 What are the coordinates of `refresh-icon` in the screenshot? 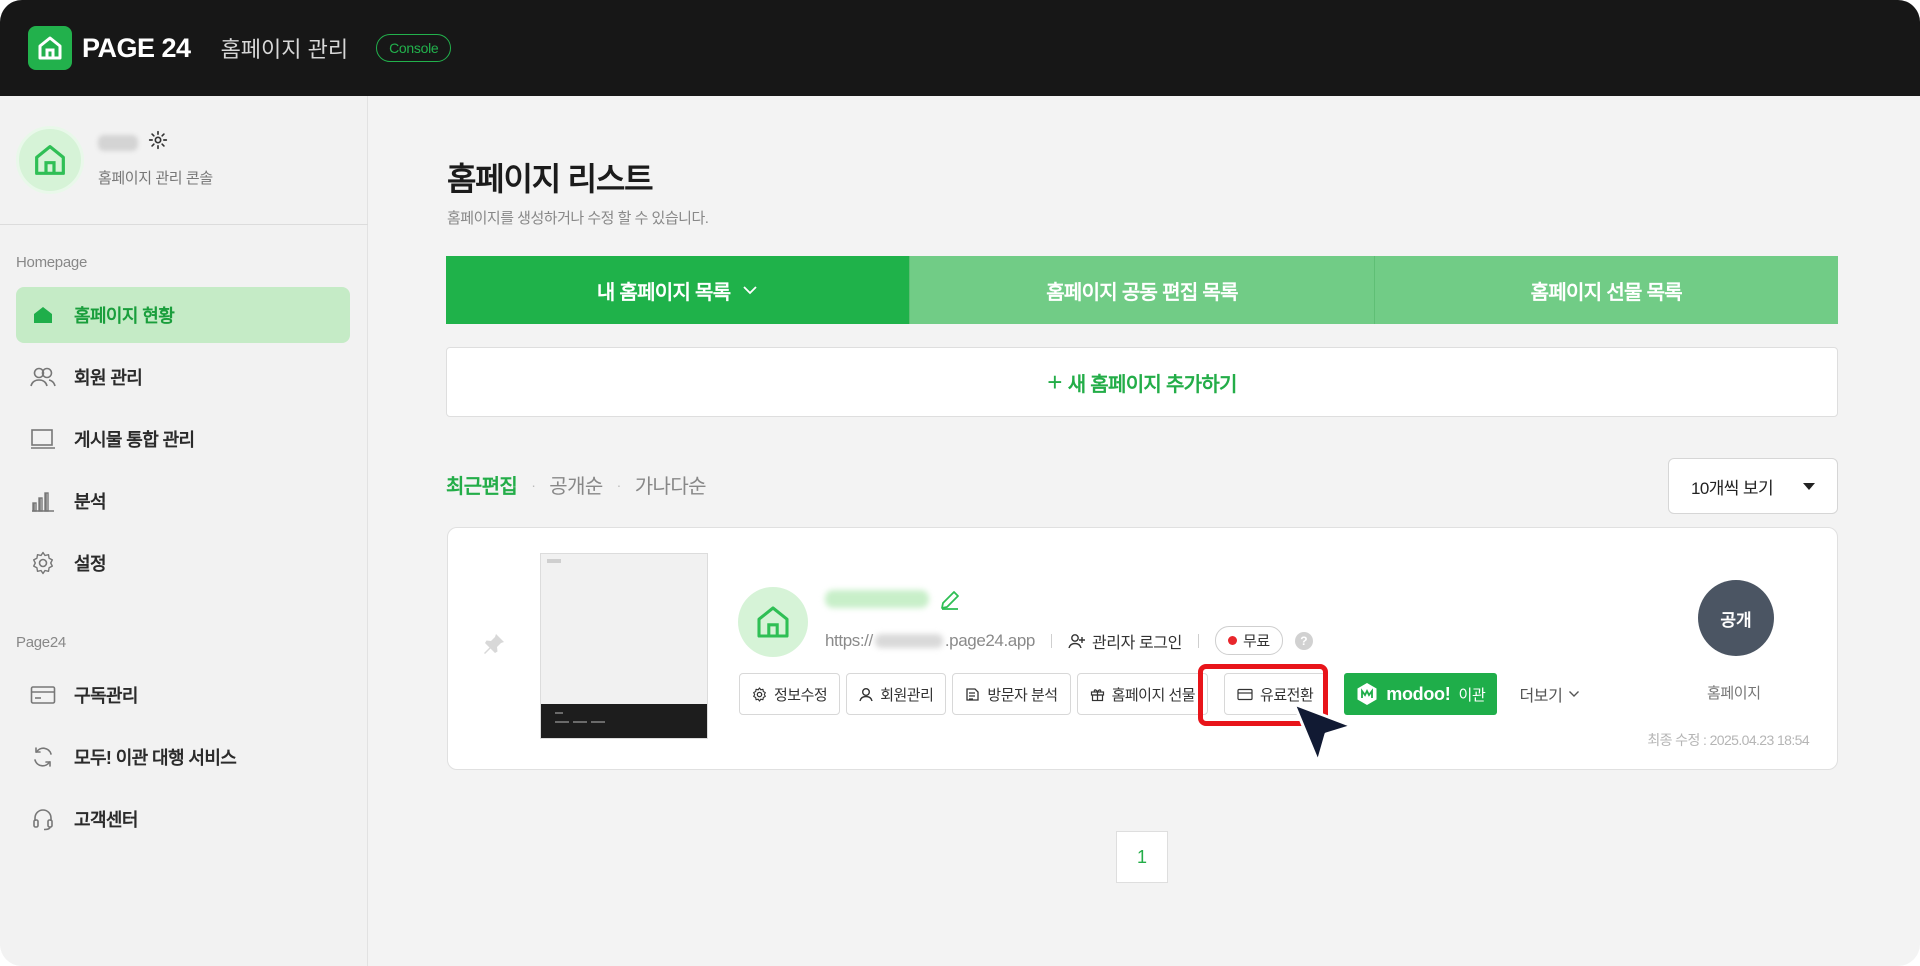 It's located at (43, 757).